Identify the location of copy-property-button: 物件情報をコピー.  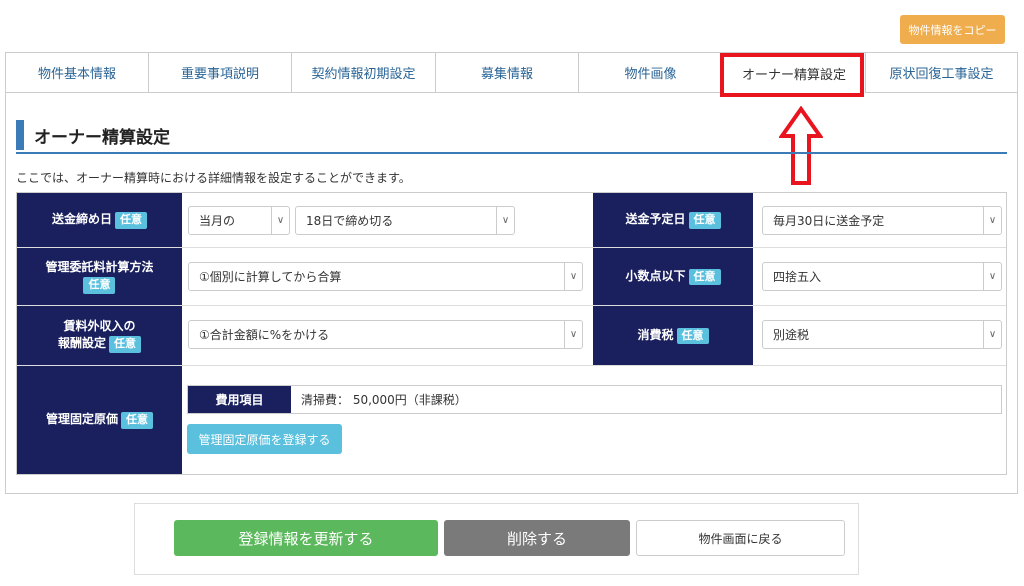
(952, 29).